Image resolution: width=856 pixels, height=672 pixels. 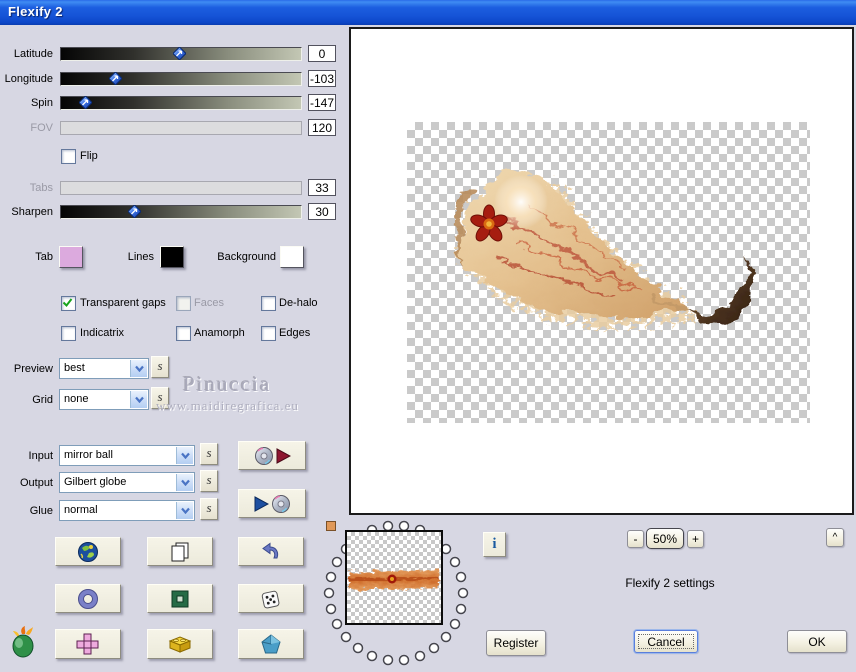 I want to click on output-combo-label: Output, so click(x=36, y=483).